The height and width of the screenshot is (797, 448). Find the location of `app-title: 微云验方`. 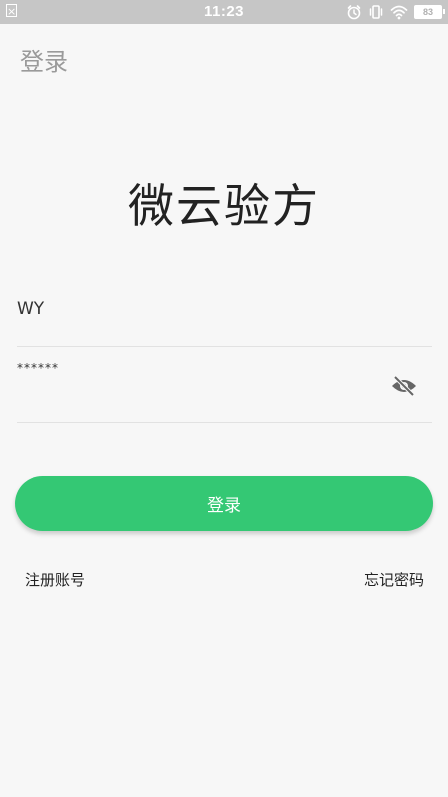

app-title: 微云验方 is located at coordinates (224, 206).